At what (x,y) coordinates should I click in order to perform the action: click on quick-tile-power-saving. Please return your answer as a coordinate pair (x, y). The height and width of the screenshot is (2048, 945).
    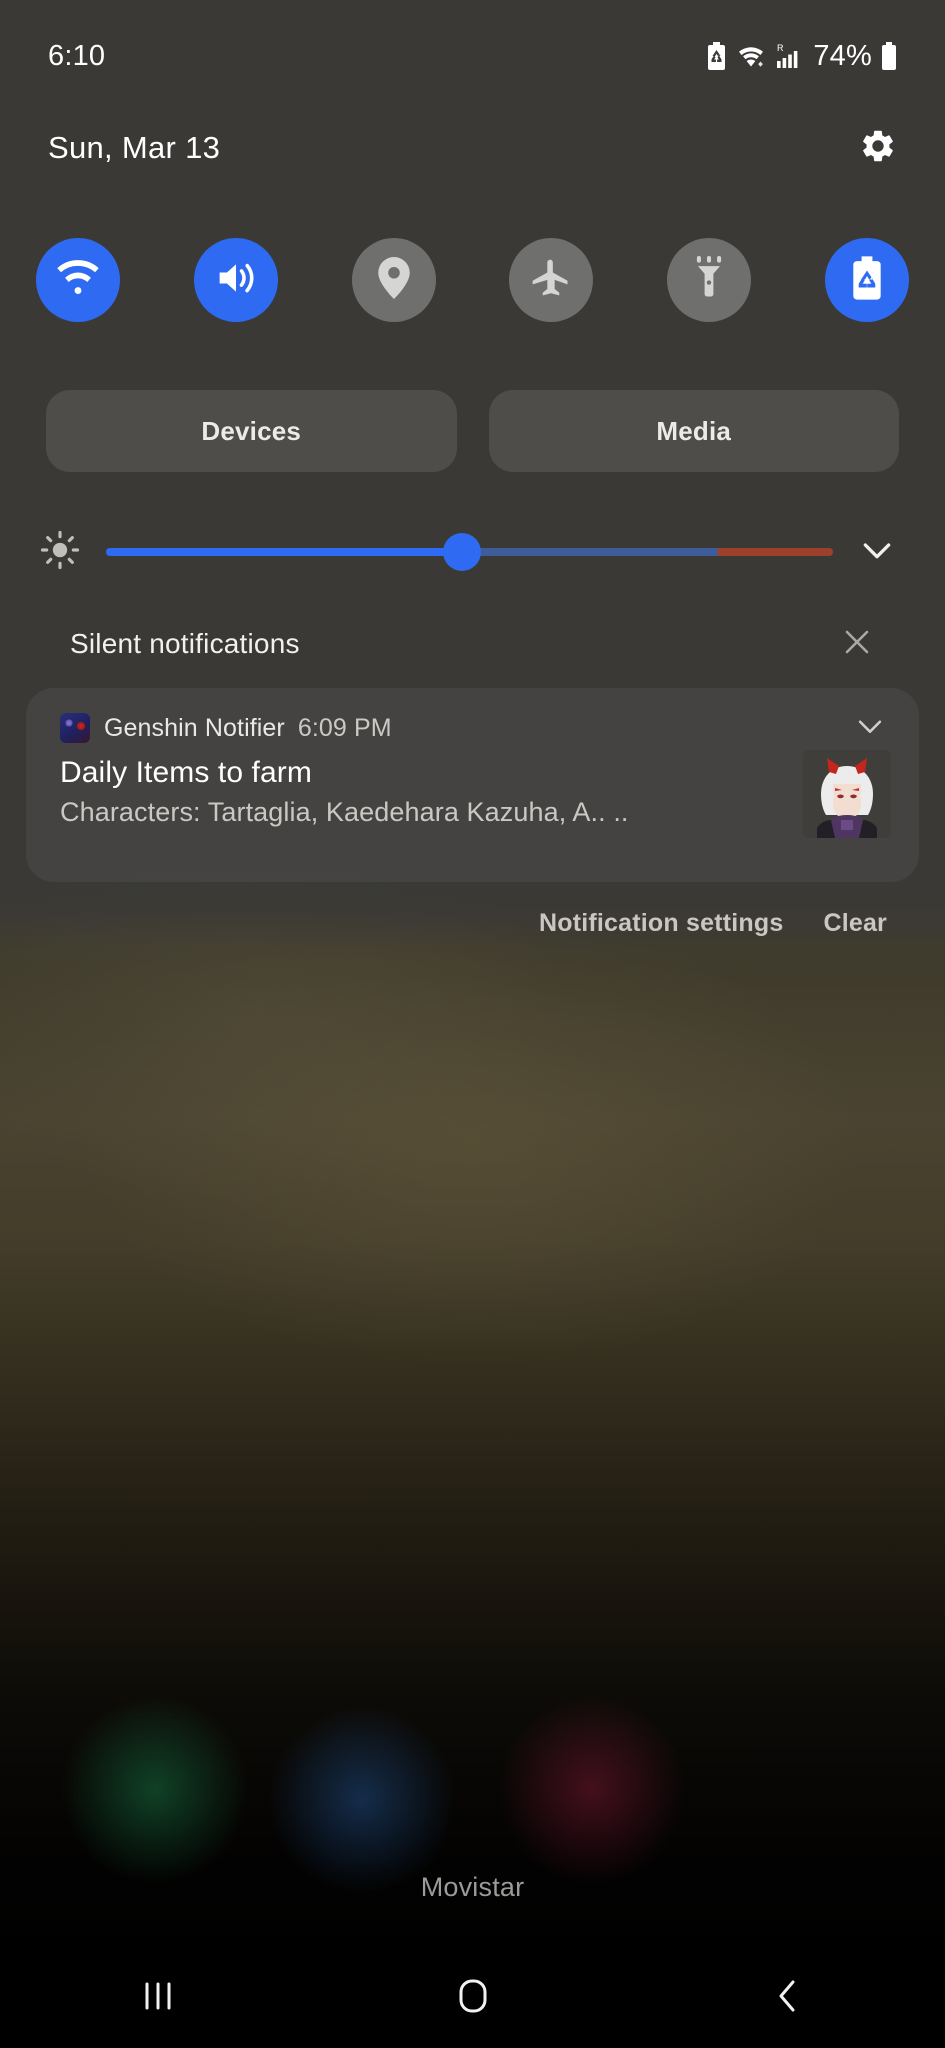
    Looking at the image, I should click on (866, 280).